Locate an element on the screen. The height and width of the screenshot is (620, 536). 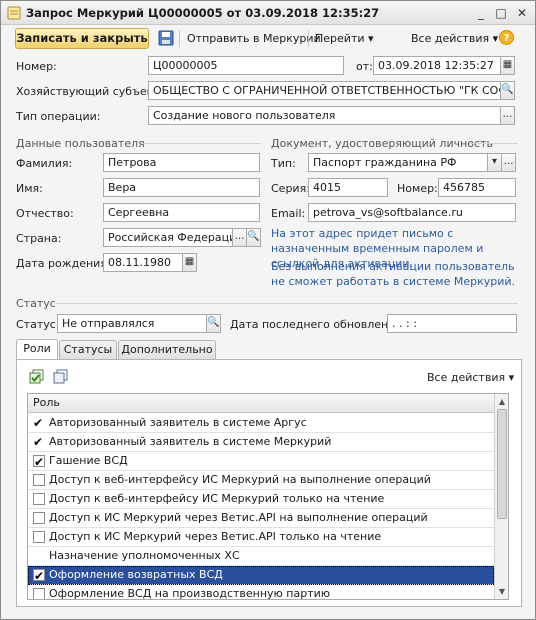
check-all-icon is located at coordinates (37, 377).